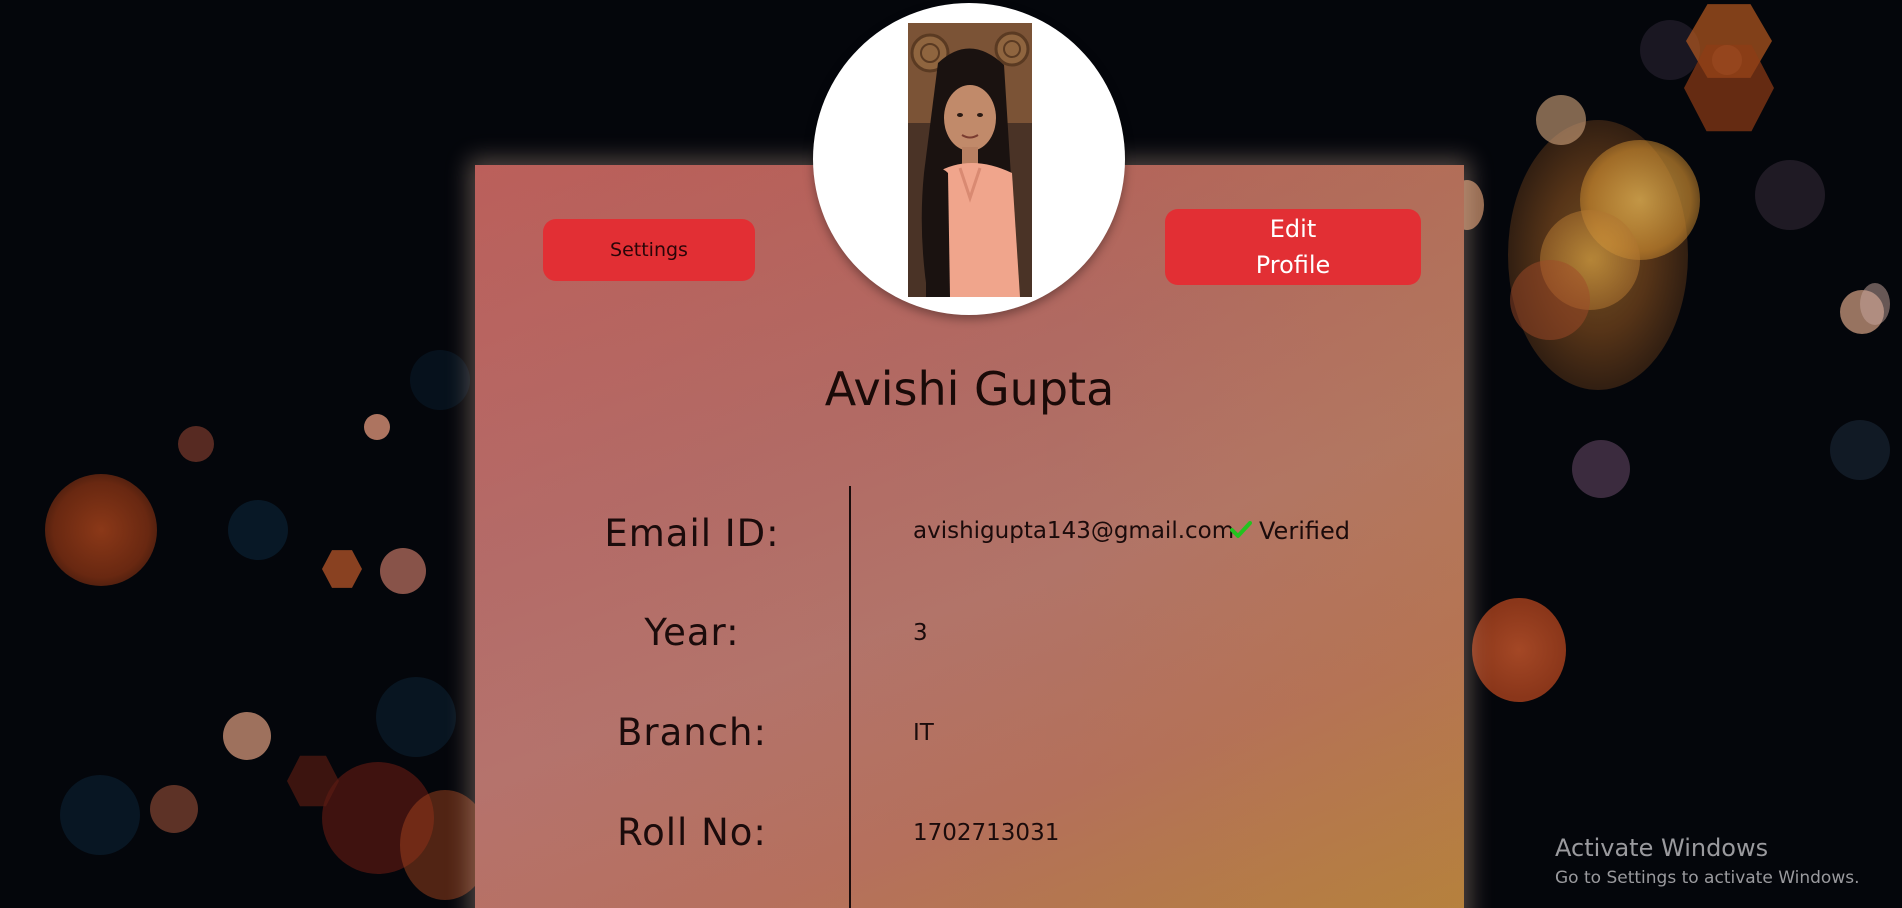 This screenshot has width=1902, height=908. Describe the element at coordinates (923, 733) in the screenshot. I see `branch-value: IT` at that location.